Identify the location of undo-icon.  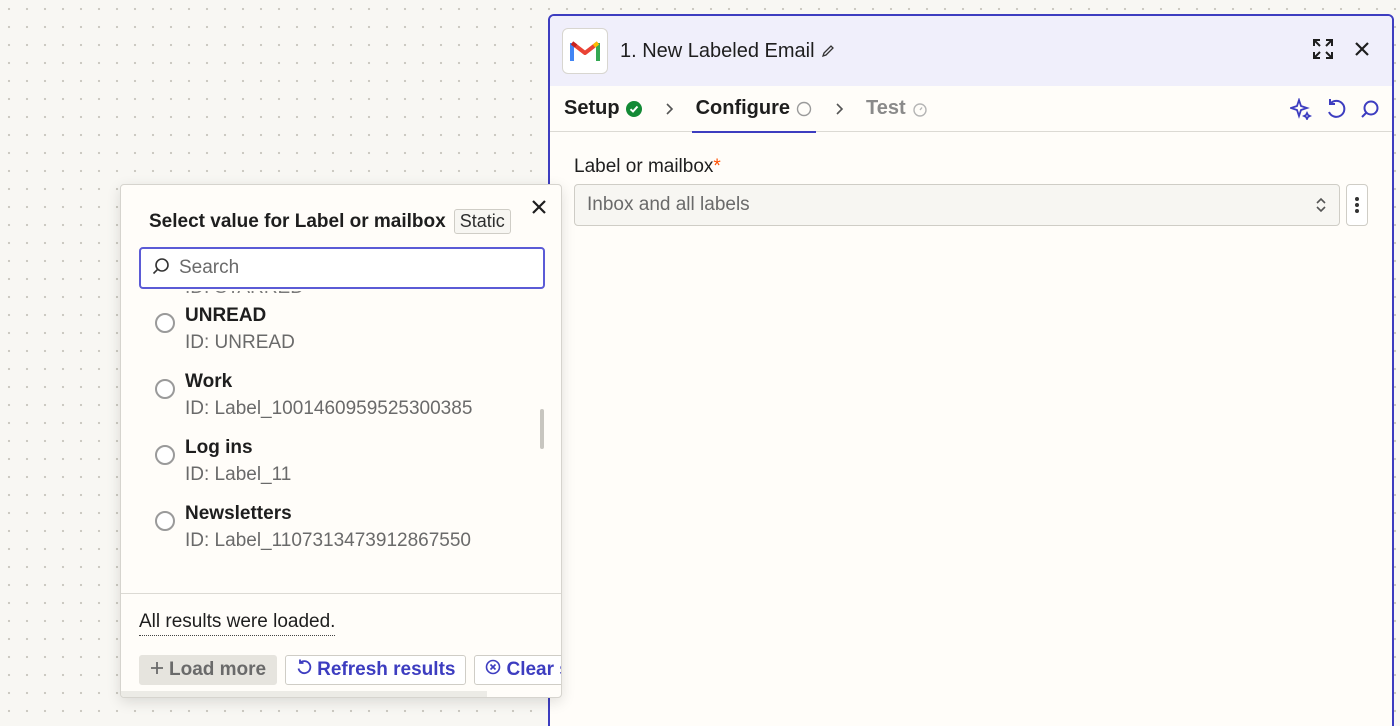
(1336, 109).